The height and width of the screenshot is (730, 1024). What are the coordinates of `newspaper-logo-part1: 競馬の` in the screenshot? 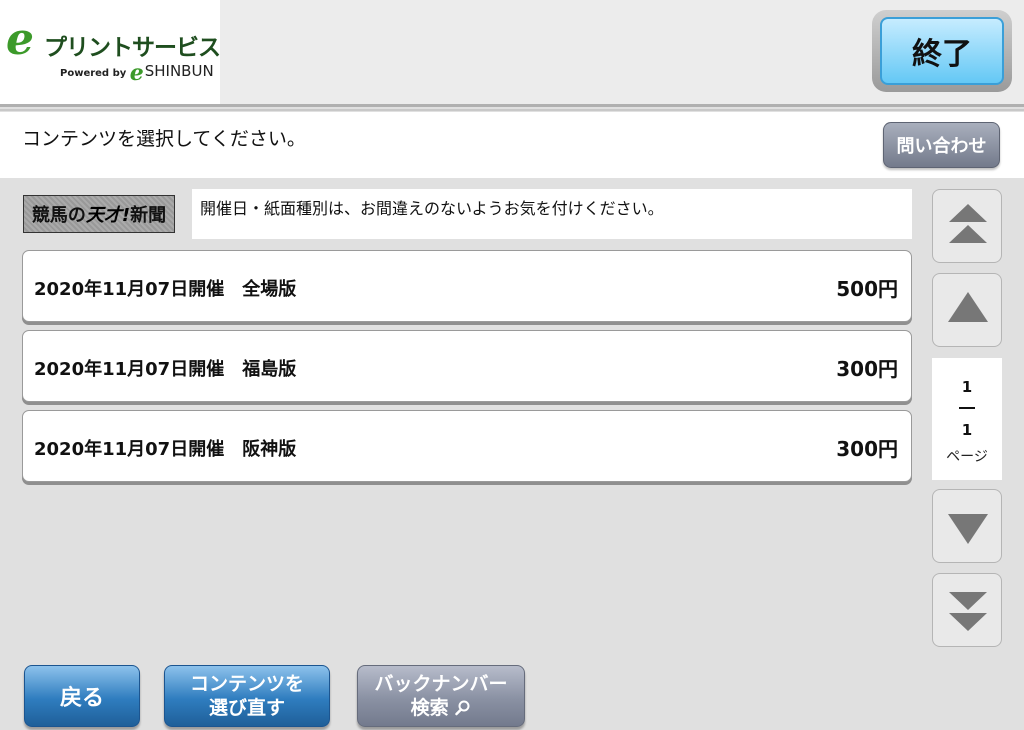 It's located at (58, 215).